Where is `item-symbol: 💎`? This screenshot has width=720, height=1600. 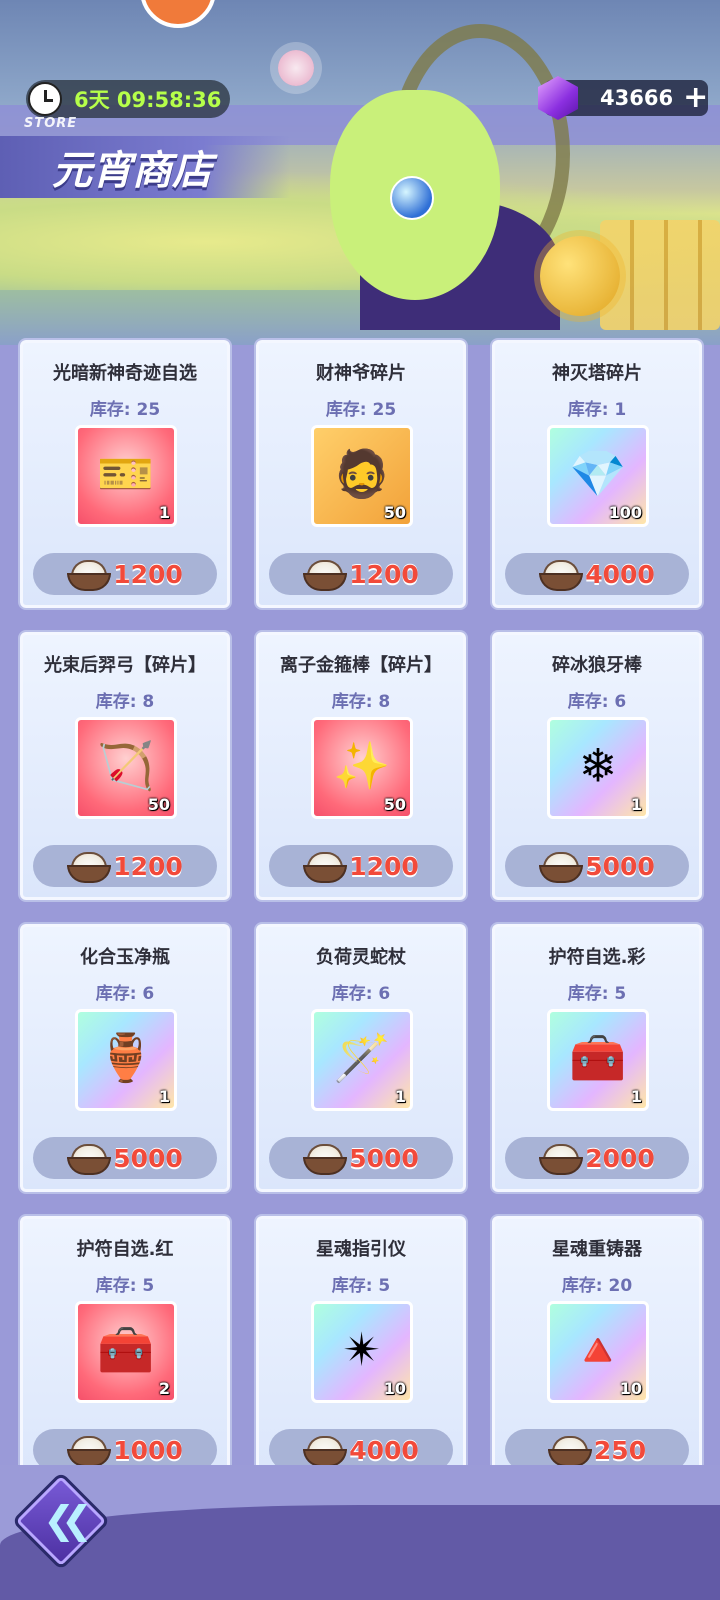
item-symbol: 💎 is located at coordinates (598, 473).